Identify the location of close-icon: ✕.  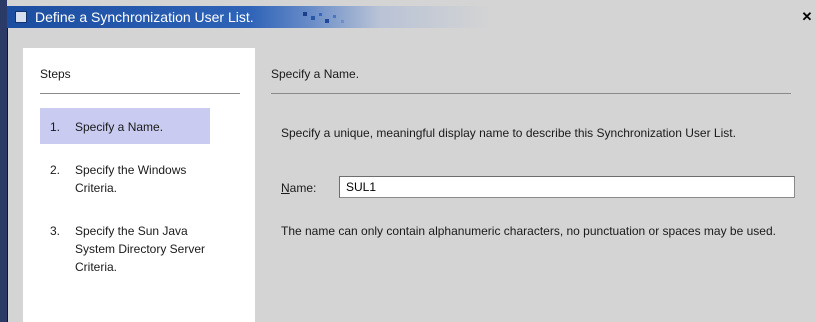
(807, 17).